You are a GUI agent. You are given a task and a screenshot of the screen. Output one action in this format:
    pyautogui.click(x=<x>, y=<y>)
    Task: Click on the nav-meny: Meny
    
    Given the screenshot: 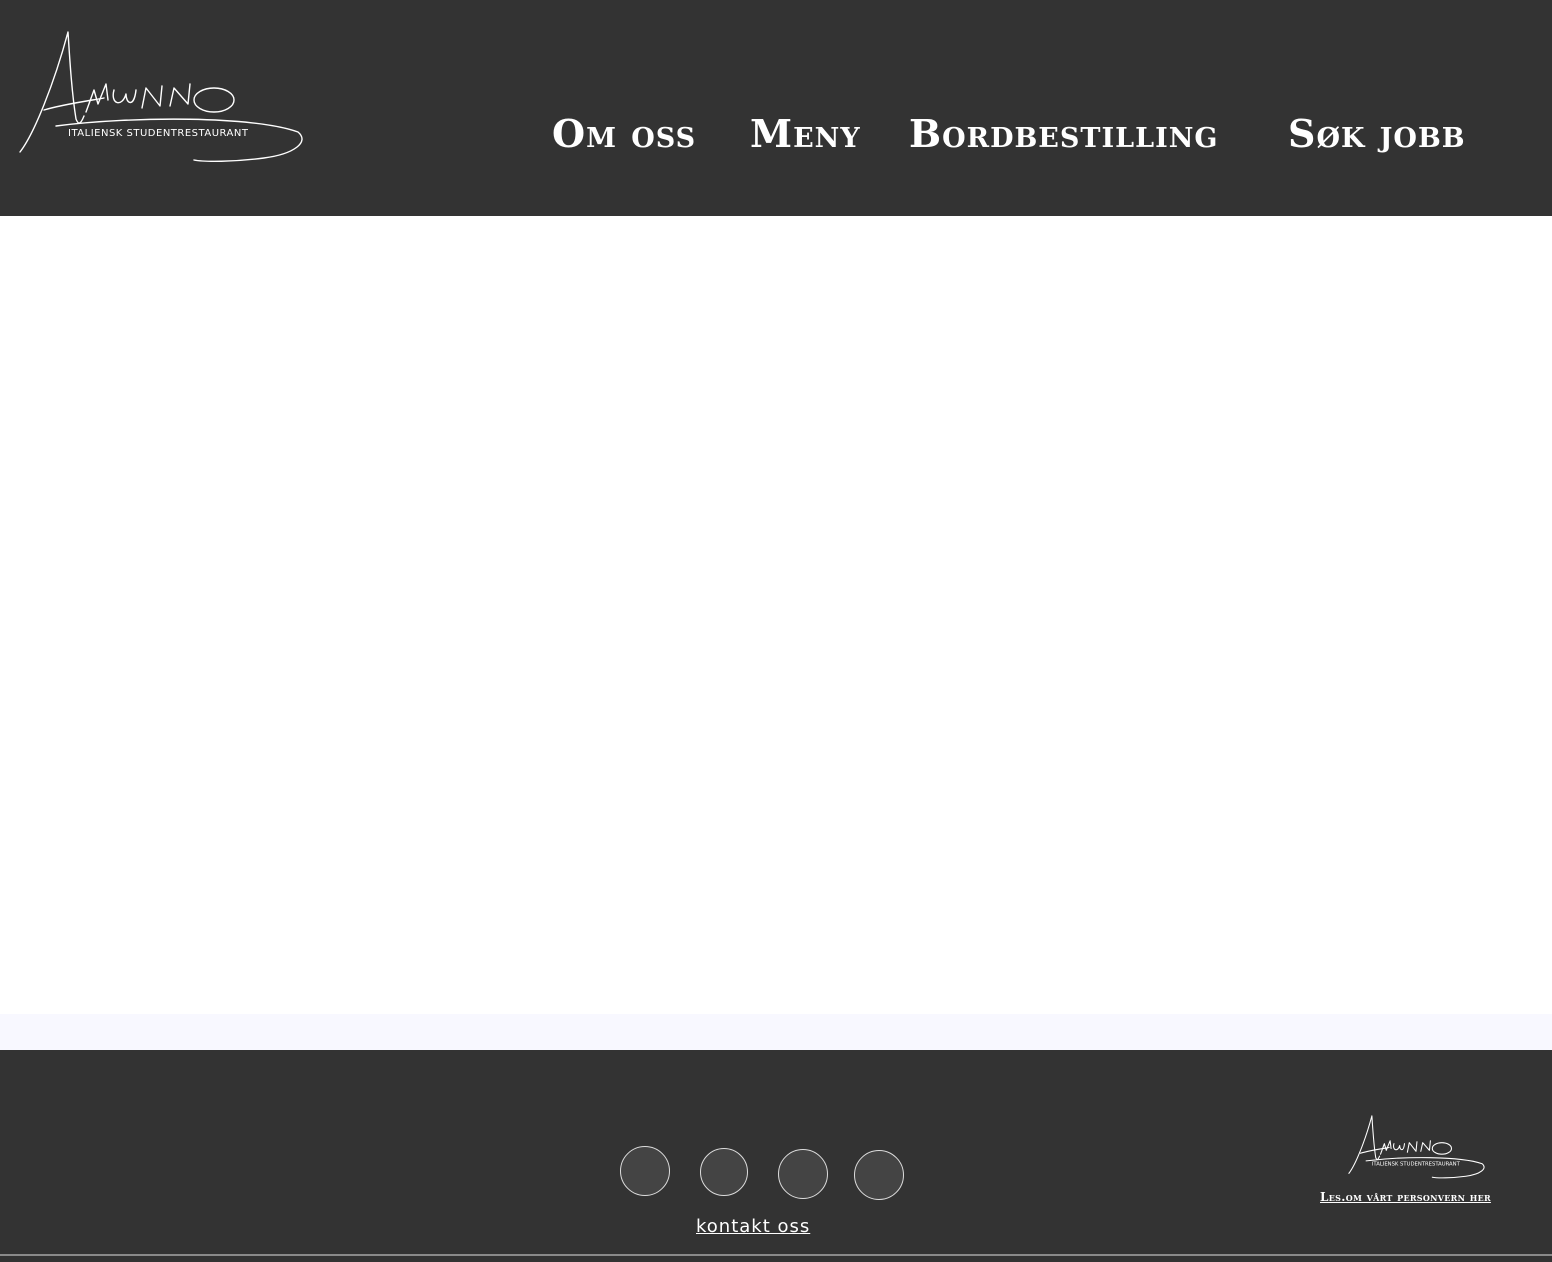 What is the action you would take?
    pyautogui.click(x=805, y=134)
    